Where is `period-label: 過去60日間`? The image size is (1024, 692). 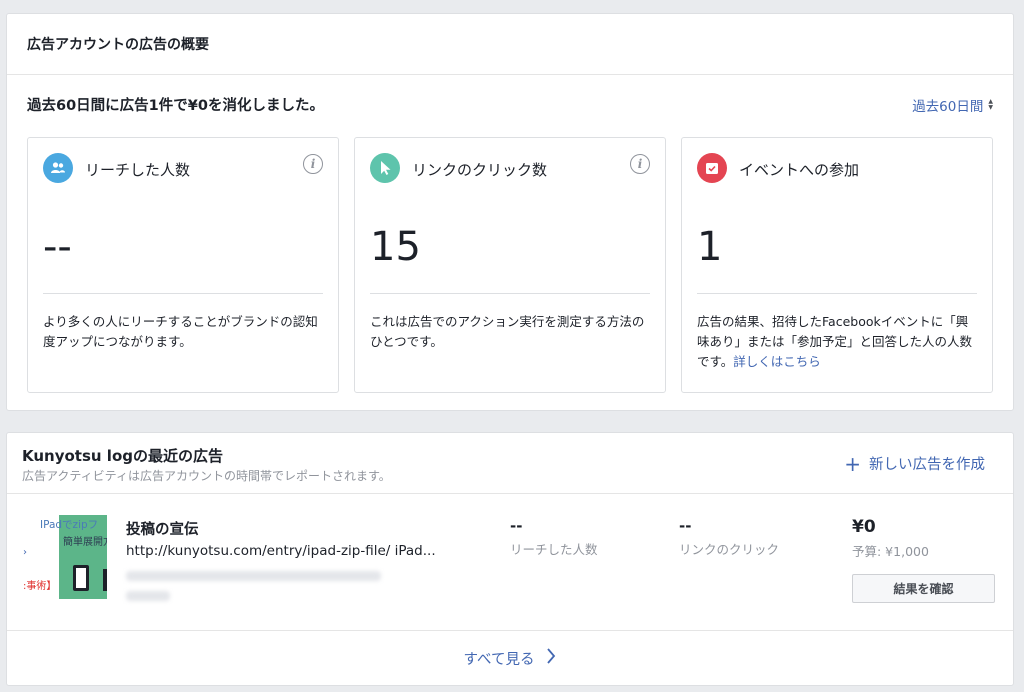 period-label: 過去60日間 is located at coordinates (948, 106).